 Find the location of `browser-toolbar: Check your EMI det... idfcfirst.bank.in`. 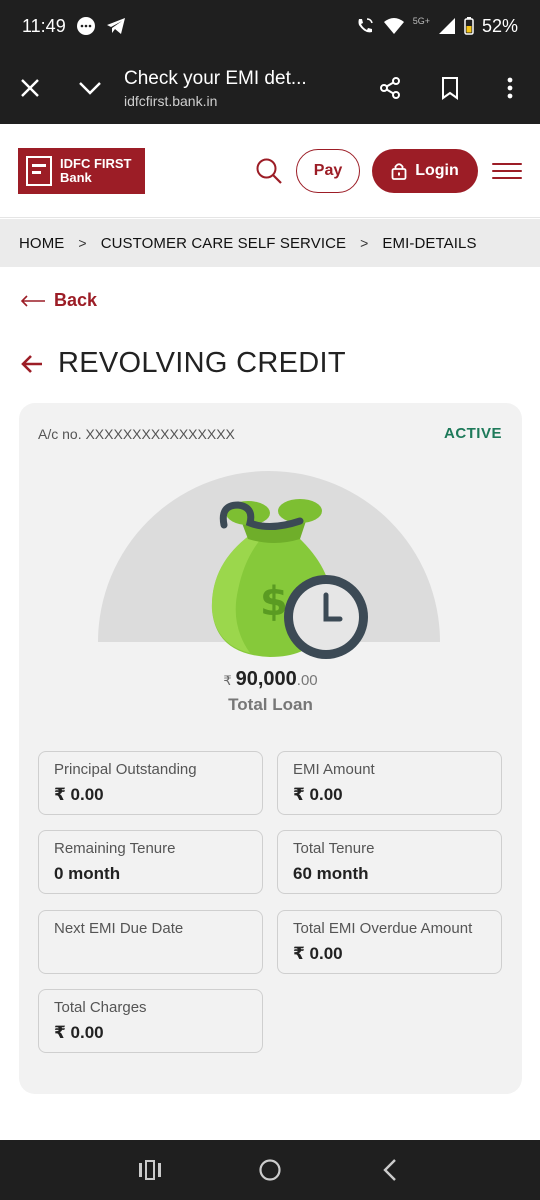

browser-toolbar: Check your EMI det... idfcfirst.bank.in is located at coordinates (270, 88).